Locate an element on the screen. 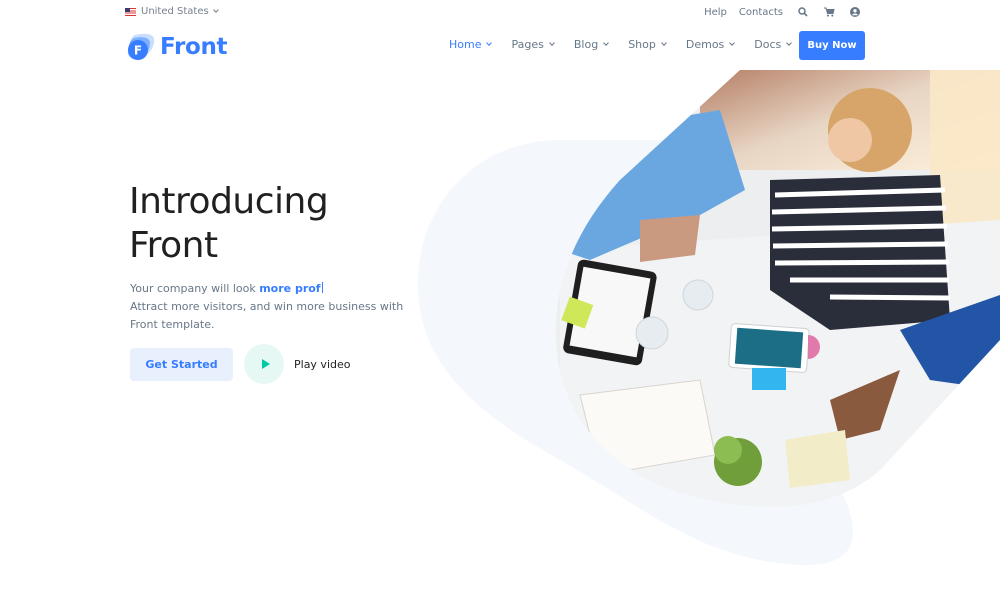 This screenshot has height=596, width=1000. nav-item-pages: Pages is located at coordinates (533, 44).